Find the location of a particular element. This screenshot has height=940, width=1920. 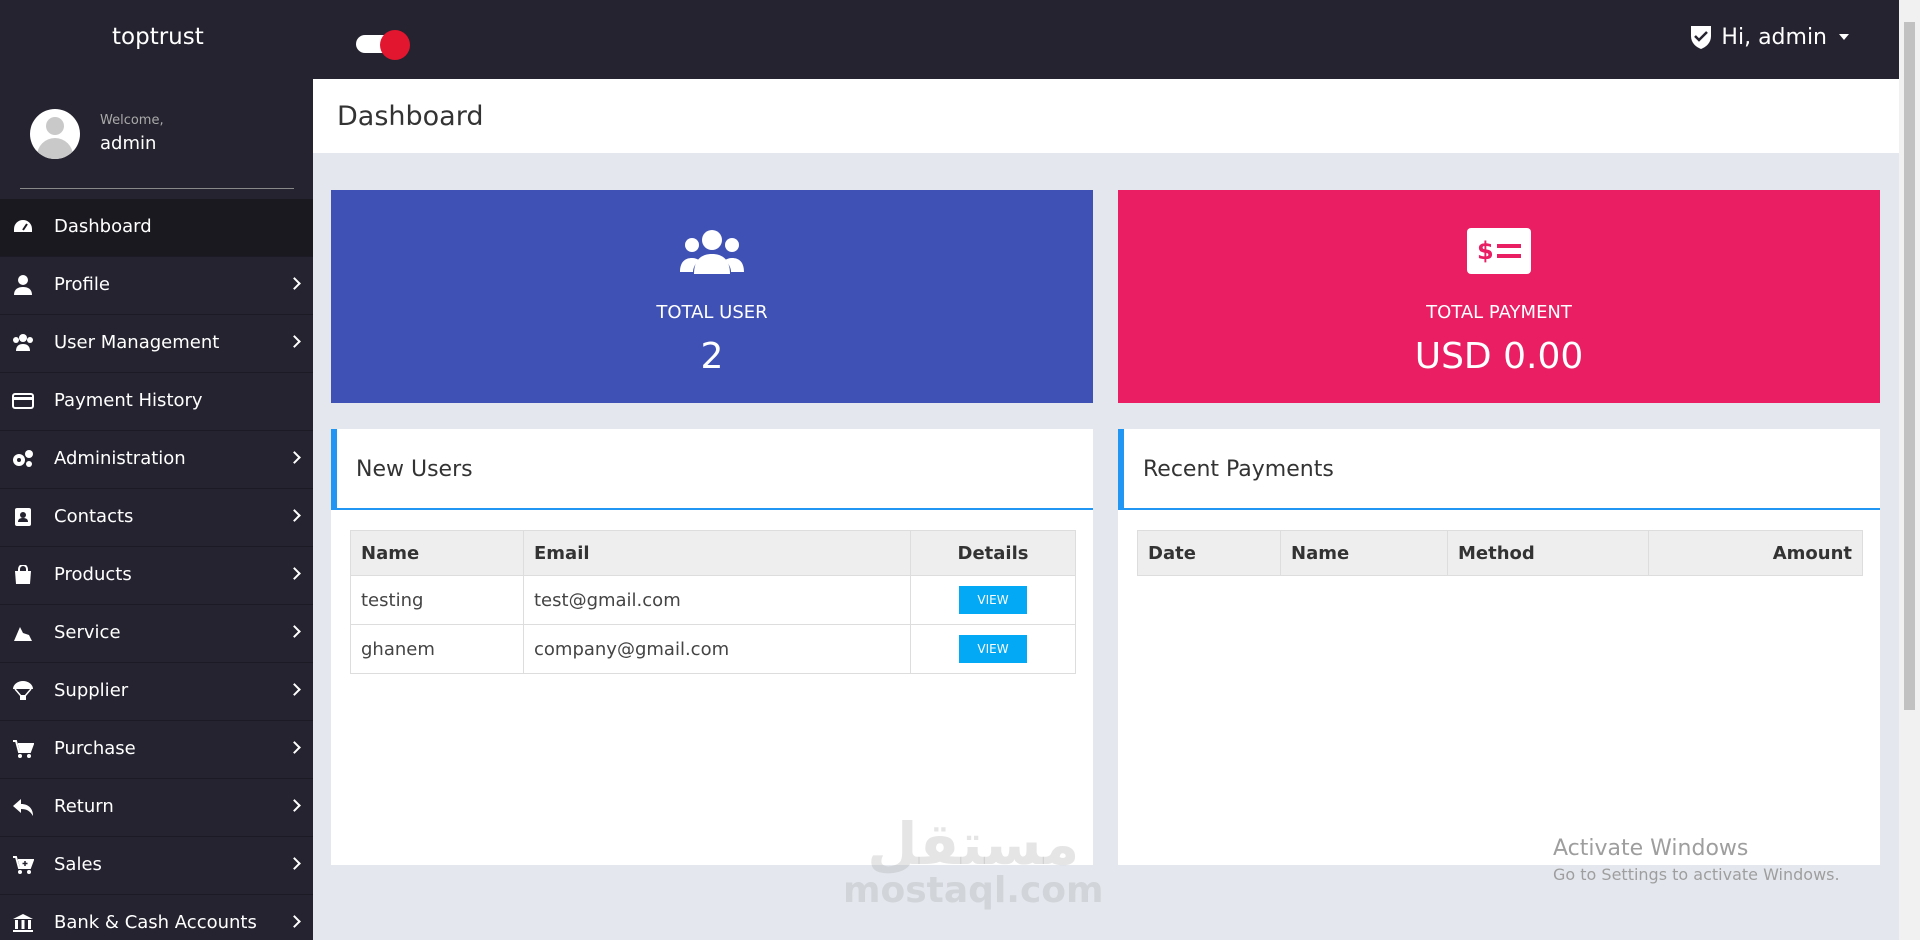

sidebar-item-products: Products is located at coordinates (156, 576).